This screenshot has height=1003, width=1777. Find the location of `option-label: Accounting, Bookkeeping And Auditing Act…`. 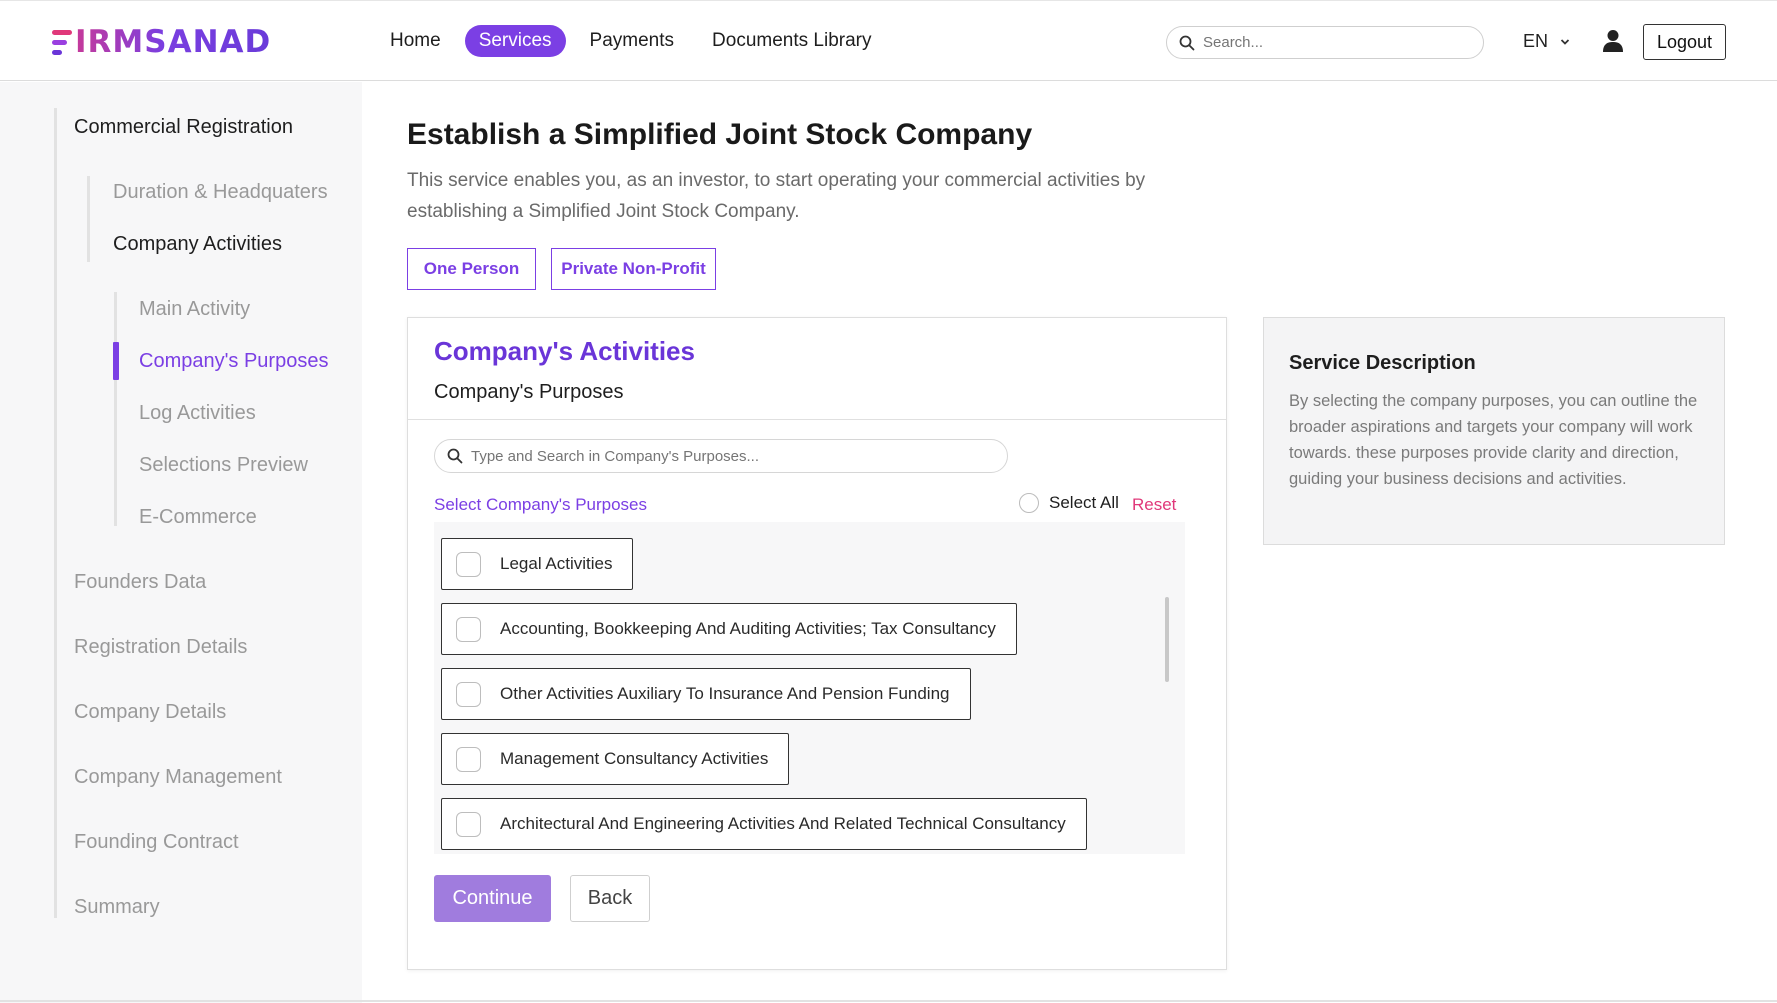

option-label: Accounting, Bookkeeping And Auditing Act… is located at coordinates (748, 628).